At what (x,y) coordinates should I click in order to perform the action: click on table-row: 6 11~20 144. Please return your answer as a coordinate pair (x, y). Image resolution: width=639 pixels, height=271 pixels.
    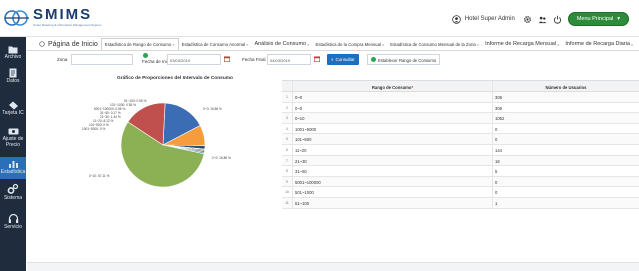
    Looking at the image, I should click on (460, 150).